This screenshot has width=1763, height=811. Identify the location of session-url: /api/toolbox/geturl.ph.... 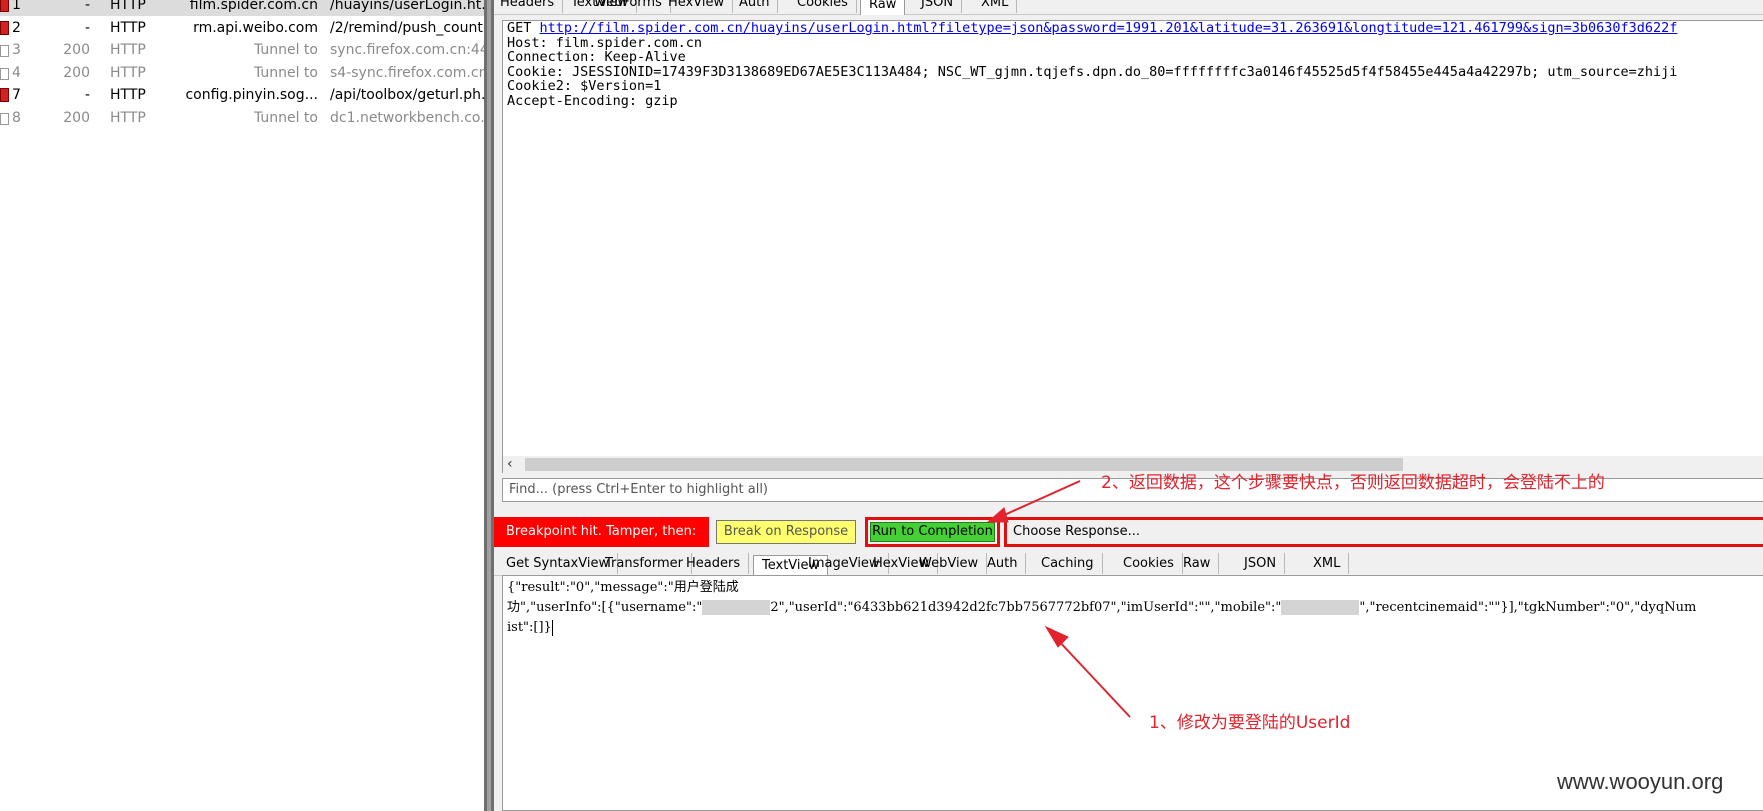
(407, 95).